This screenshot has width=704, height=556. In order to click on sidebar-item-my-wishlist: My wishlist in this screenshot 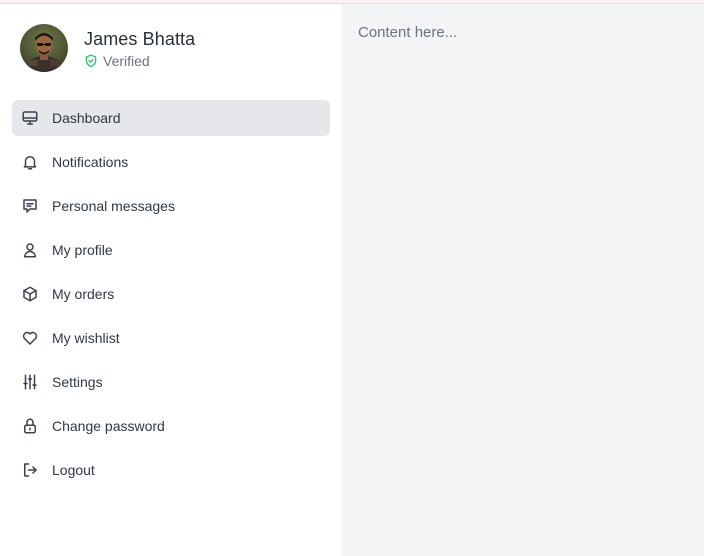, I will do `click(171, 338)`.